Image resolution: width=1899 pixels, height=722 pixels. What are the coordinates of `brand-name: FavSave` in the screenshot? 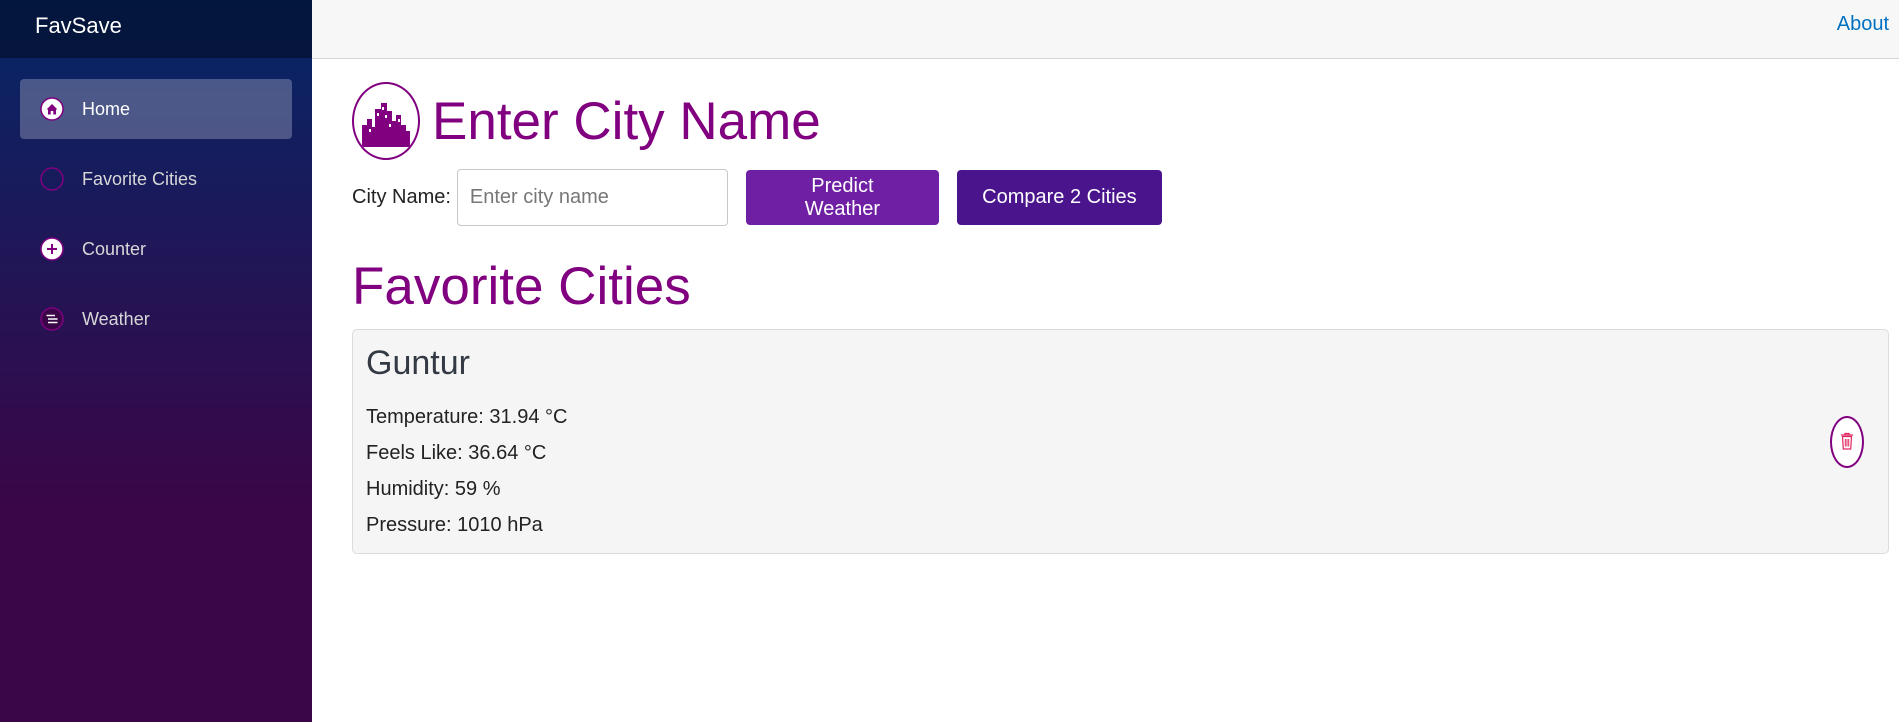 It's located at (78, 26).